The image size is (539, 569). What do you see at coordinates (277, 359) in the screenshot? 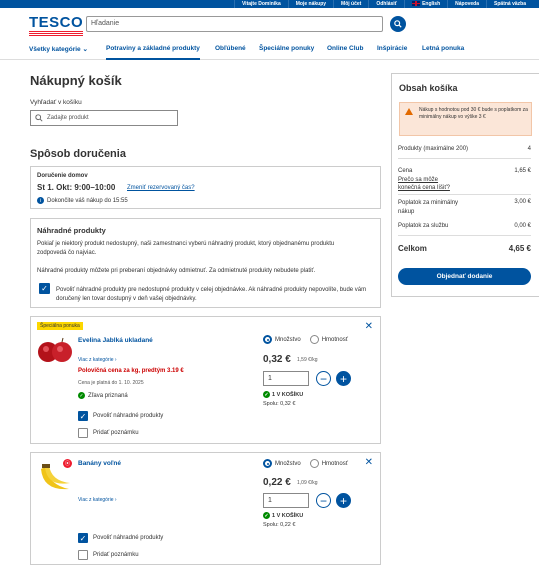
I see `product-price: 0,32 €` at bounding box center [277, 359].